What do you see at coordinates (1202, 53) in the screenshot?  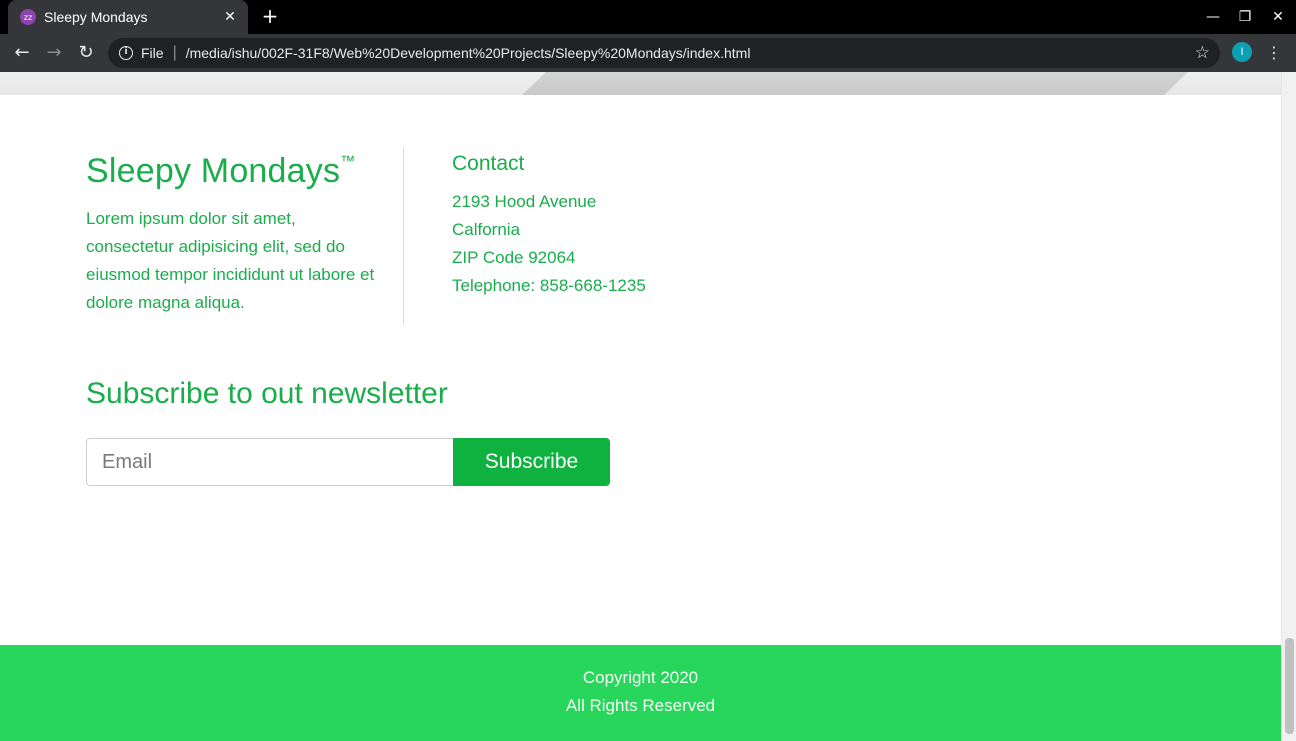 I see `bookmark-star-icon: ☆` at bounding box center [1202, 53].